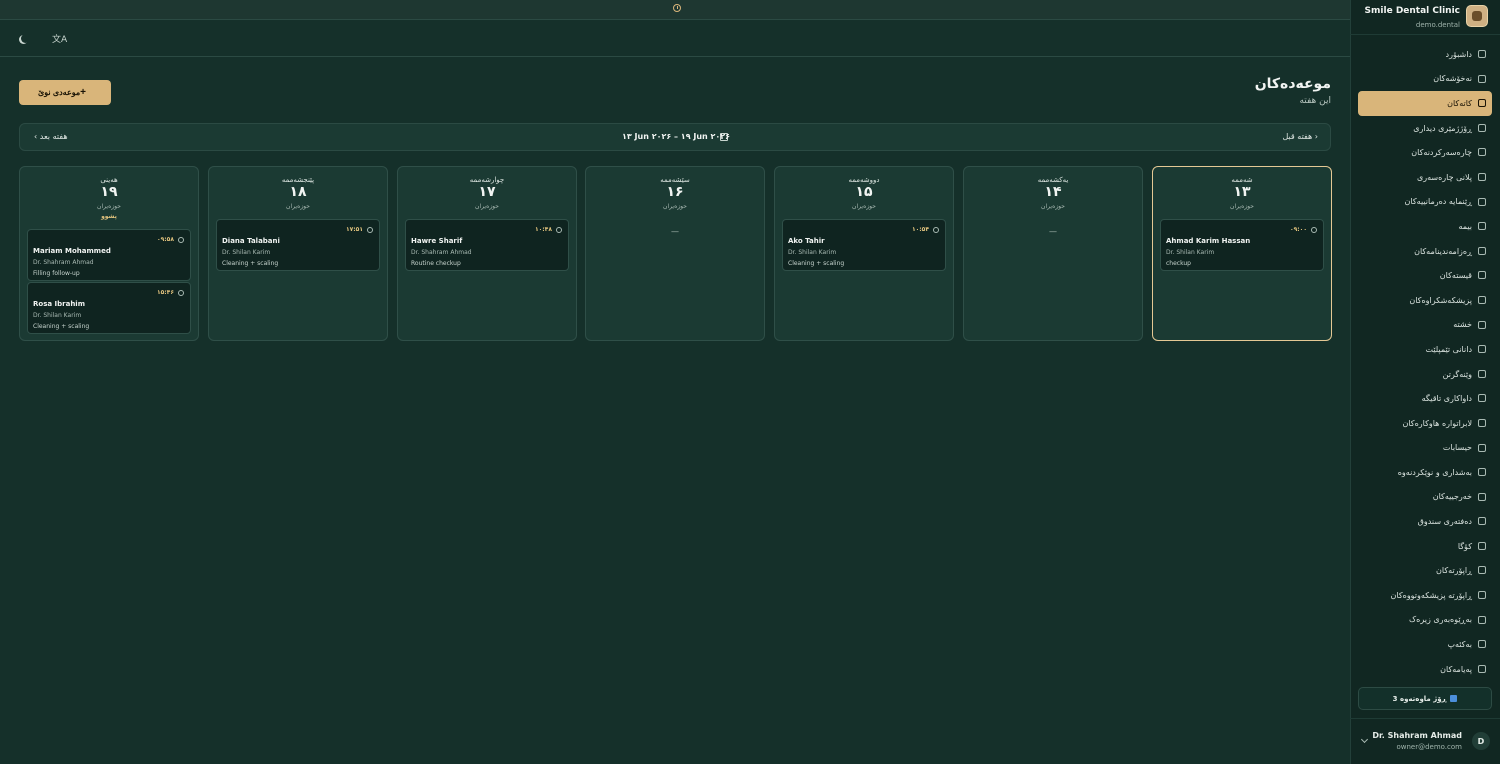 The image size is (1500, 764). What do you see at coordinates (1482, 226) in the screenshot?
I see `shield-icon` at bounding box center [1482, 226].